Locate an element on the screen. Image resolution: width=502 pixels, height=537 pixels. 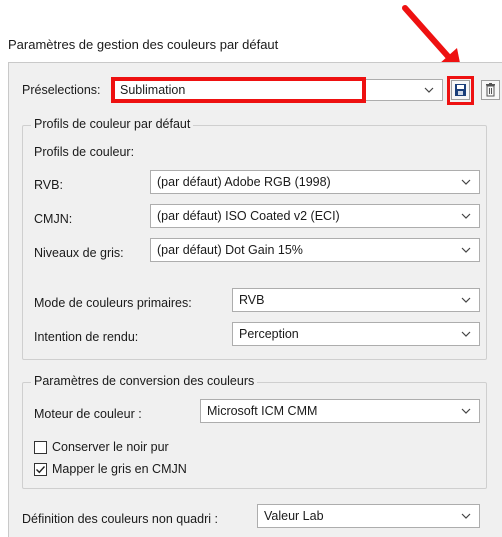
primary-mode-label: Mode de couleurs primaires: is located at coordinates (113, 303).